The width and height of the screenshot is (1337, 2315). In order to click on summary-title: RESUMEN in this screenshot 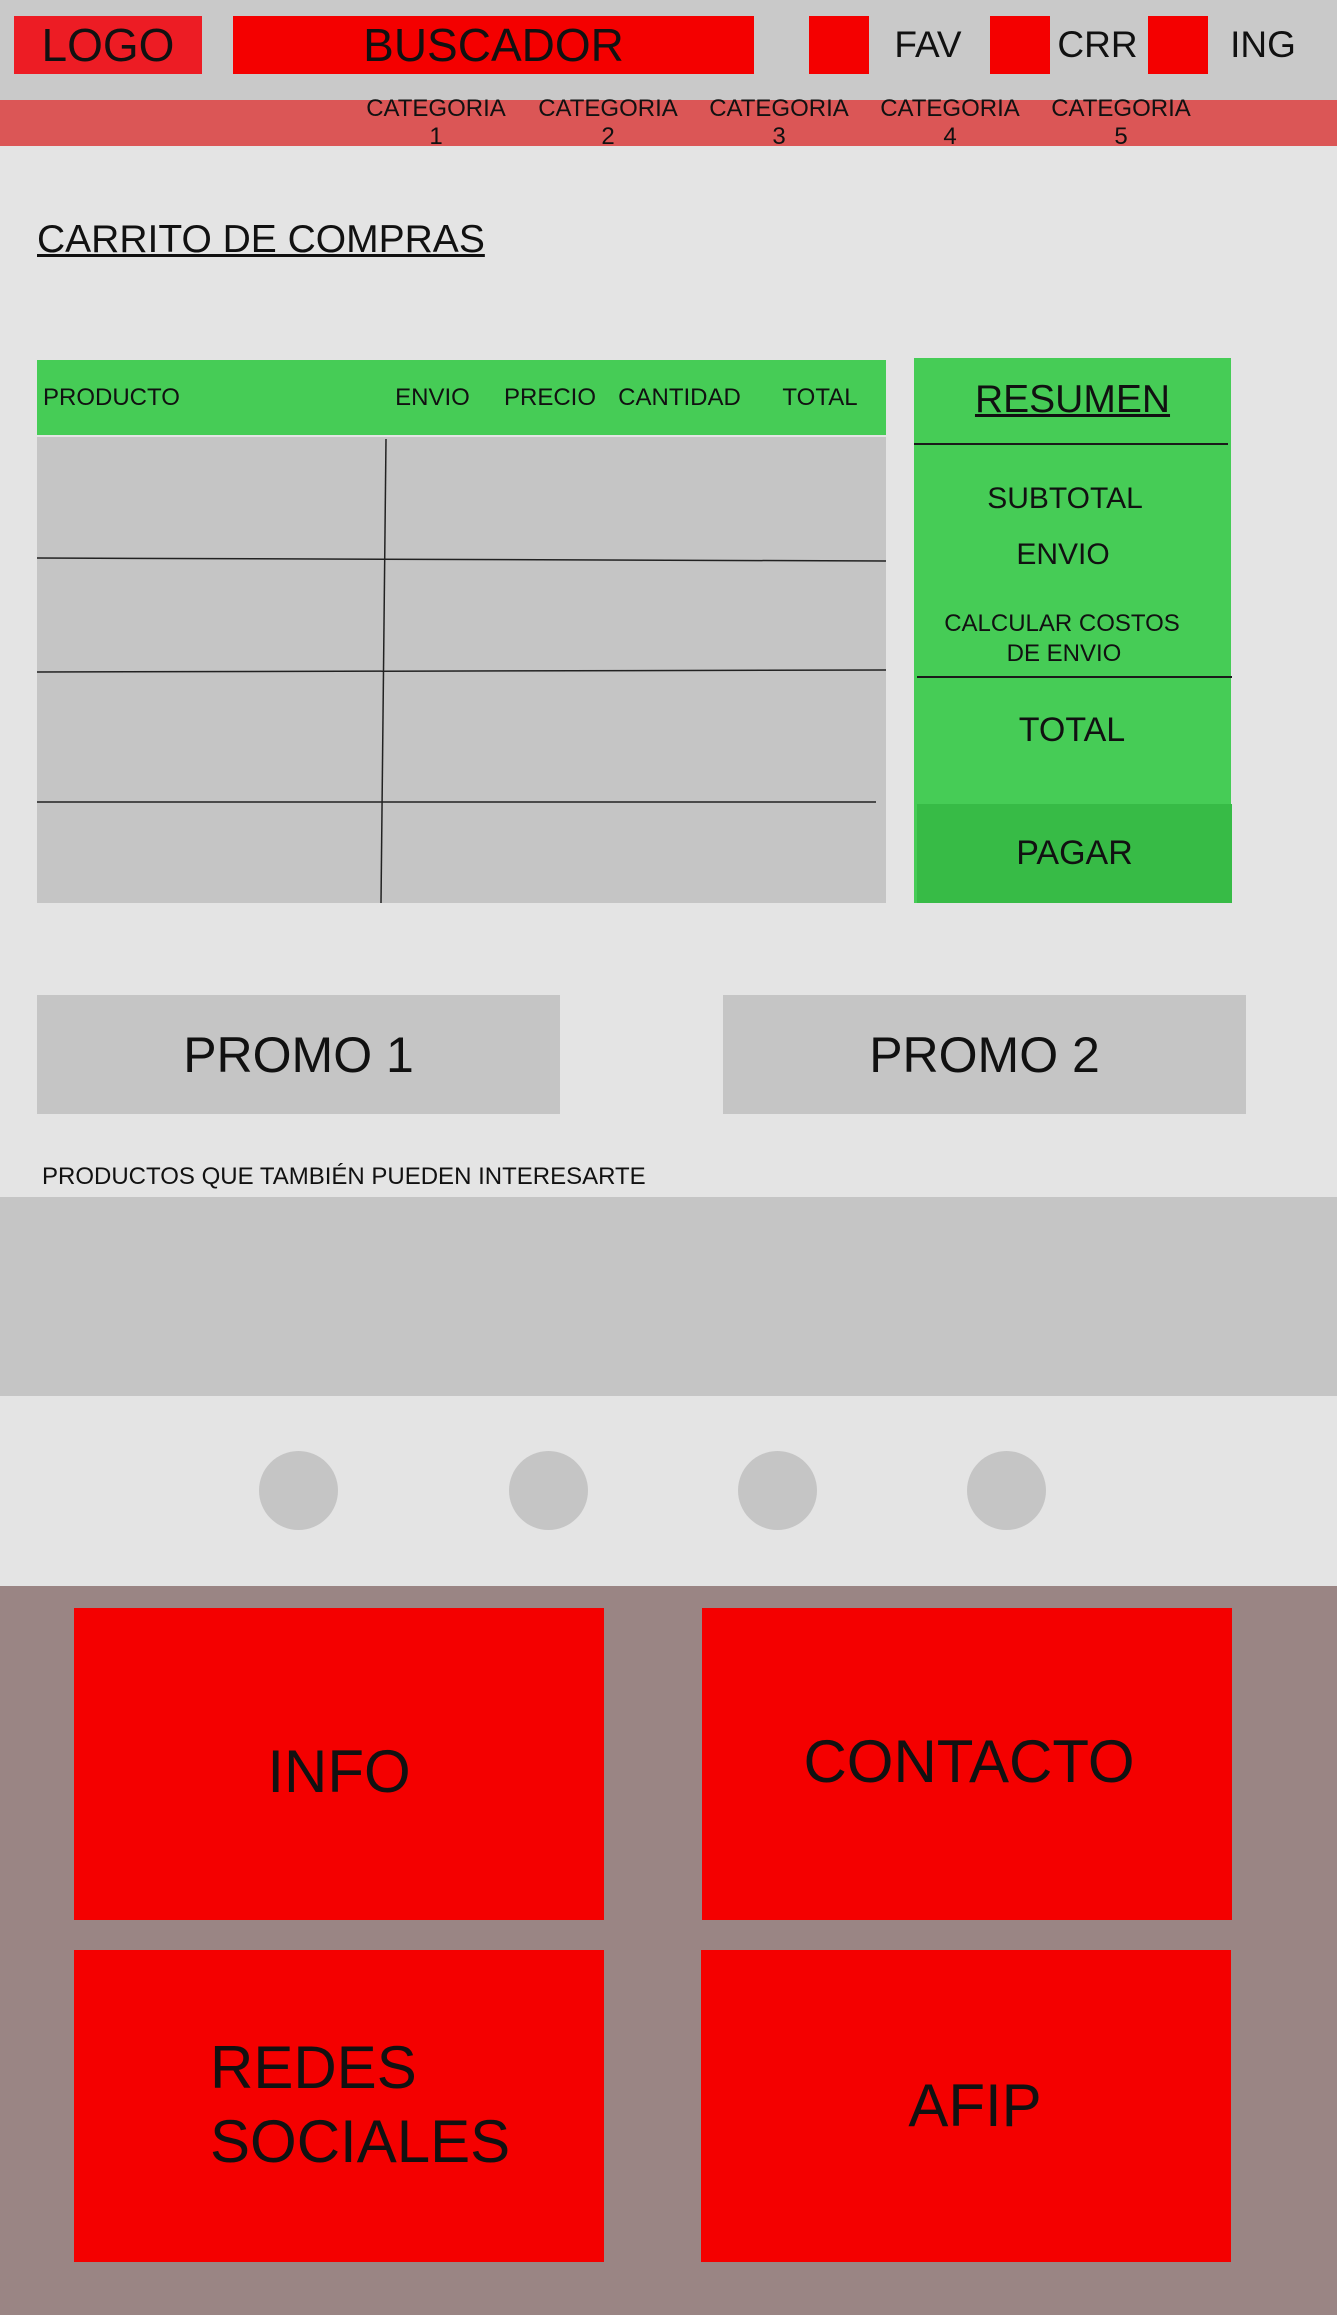, I will do `click(1072, 399)`.